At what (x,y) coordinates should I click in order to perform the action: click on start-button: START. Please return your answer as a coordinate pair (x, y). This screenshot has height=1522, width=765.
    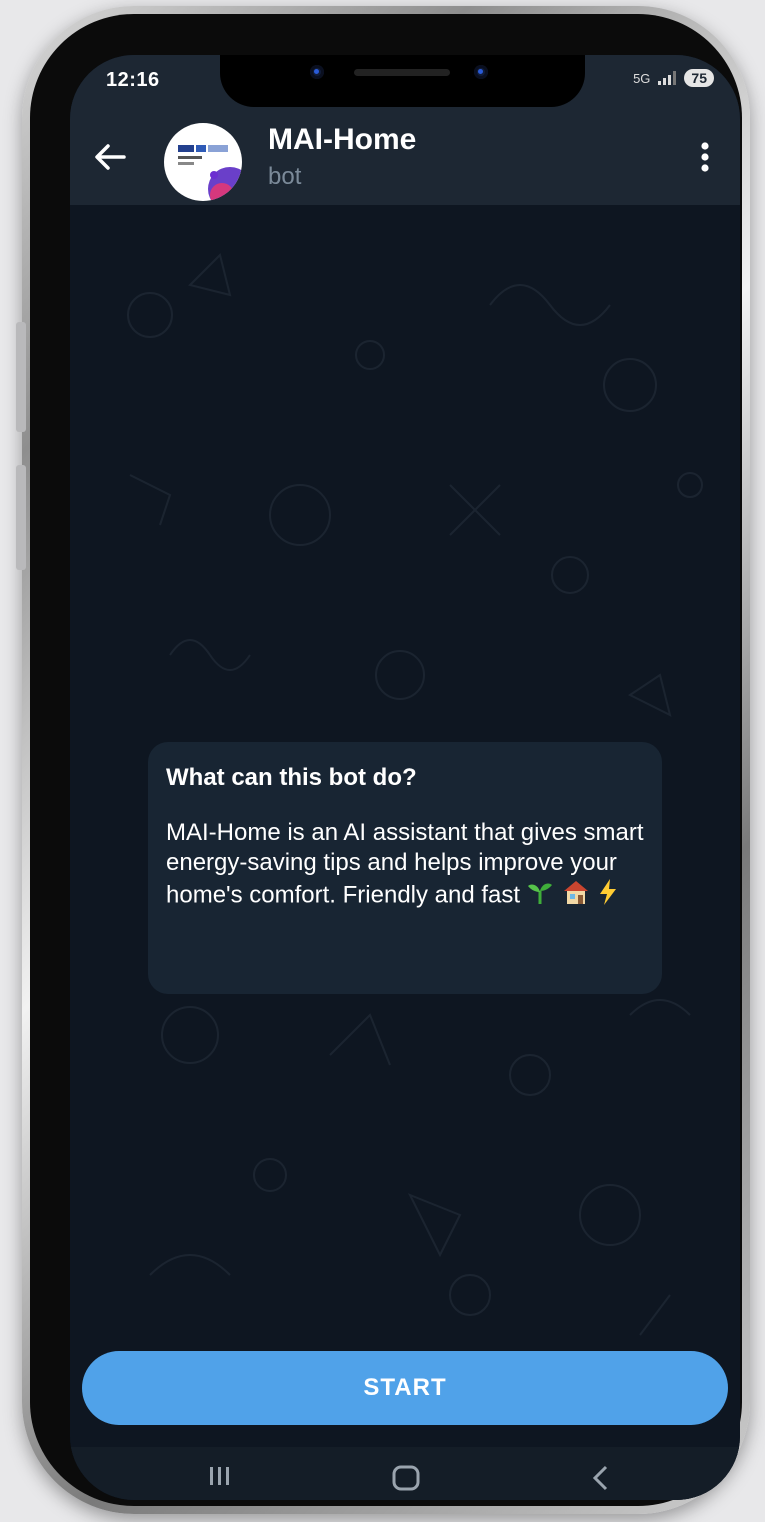
    Looking at the image, I should click on (405, 1388).